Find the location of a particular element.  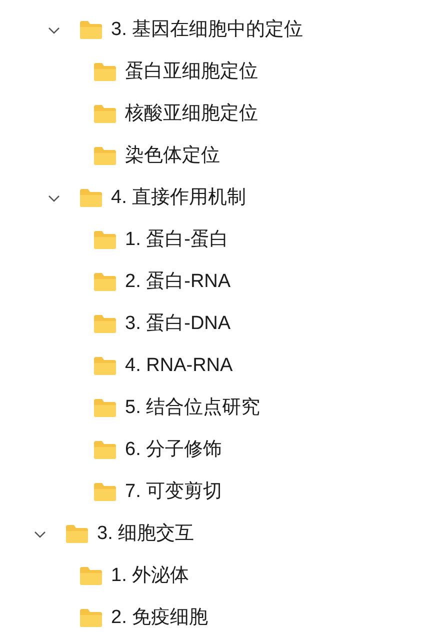

folder-name: 4. 直接作用机制 is located at coordinates (178, 198).